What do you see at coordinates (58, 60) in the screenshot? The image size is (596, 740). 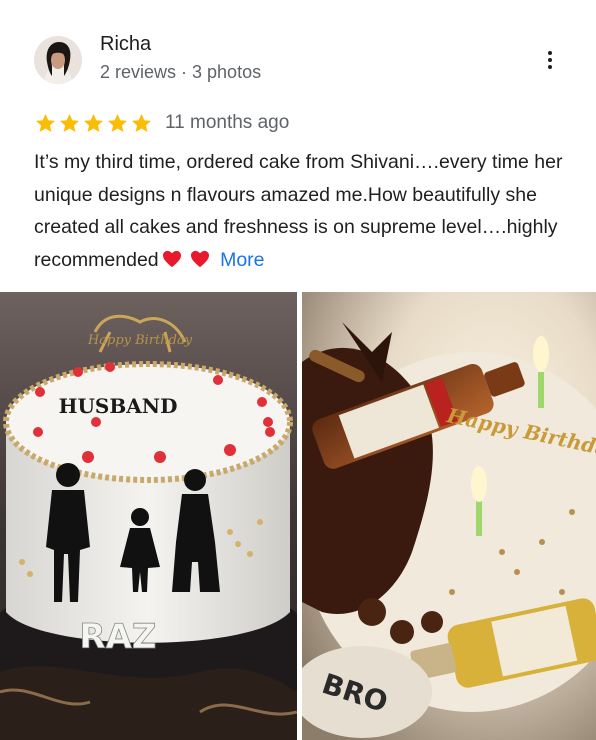 I see `avatar` at bounding box center [58, 60].